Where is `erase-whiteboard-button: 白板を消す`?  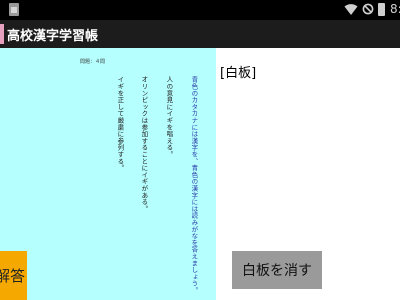 erase-whiteboard-button: 白板を消す is located at coordinates (277, 270).